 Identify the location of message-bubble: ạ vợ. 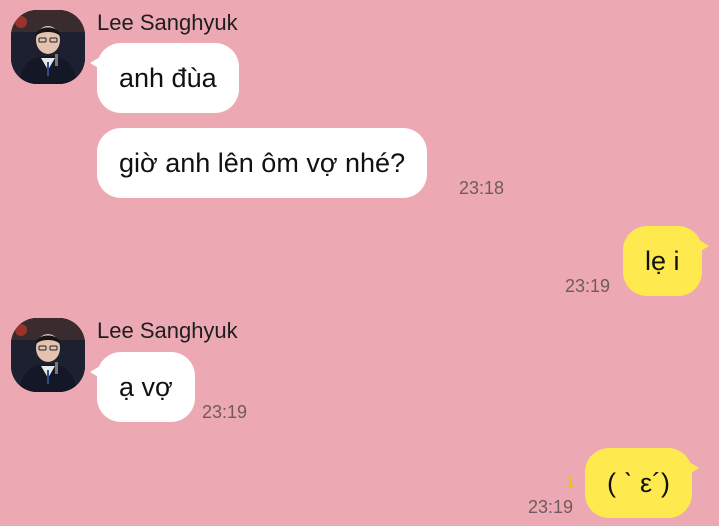
(142, 387).